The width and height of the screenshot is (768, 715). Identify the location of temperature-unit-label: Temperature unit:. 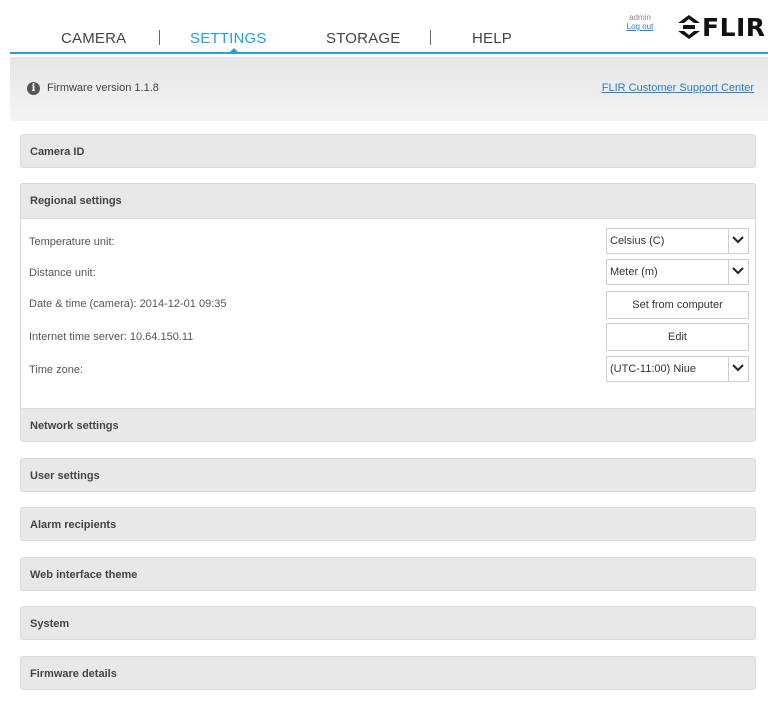
(72, 242).